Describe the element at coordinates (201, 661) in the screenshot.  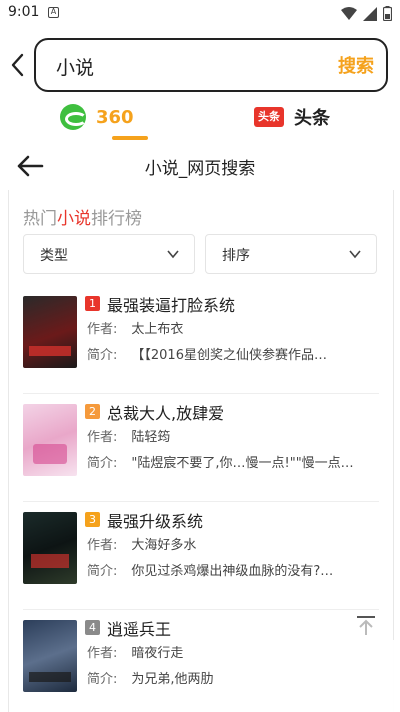
I see `book-item: 4 逍遥兵王 作者: 暗夜行走 简介: 为兄弟,他两肋` at that location.